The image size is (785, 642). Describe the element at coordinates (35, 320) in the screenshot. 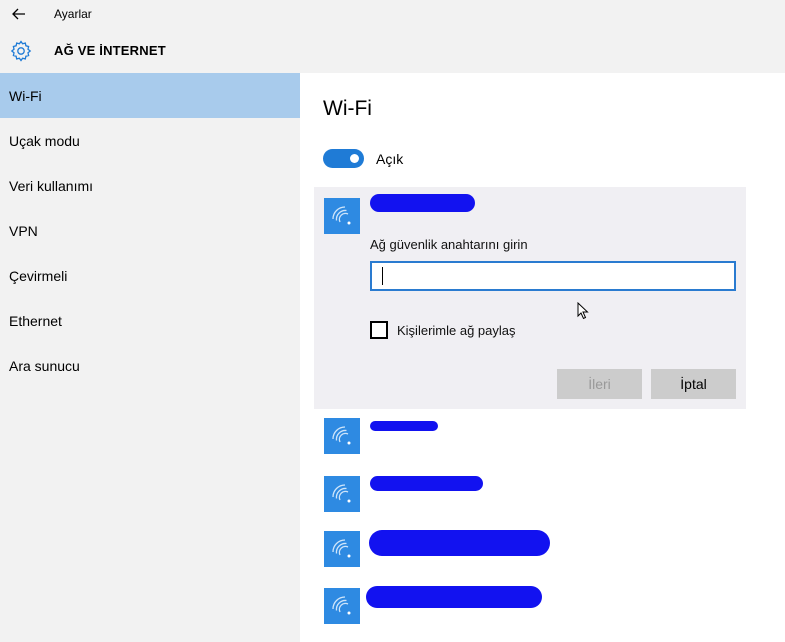

I see `sidebar-item-label: Ethernet` at that location.